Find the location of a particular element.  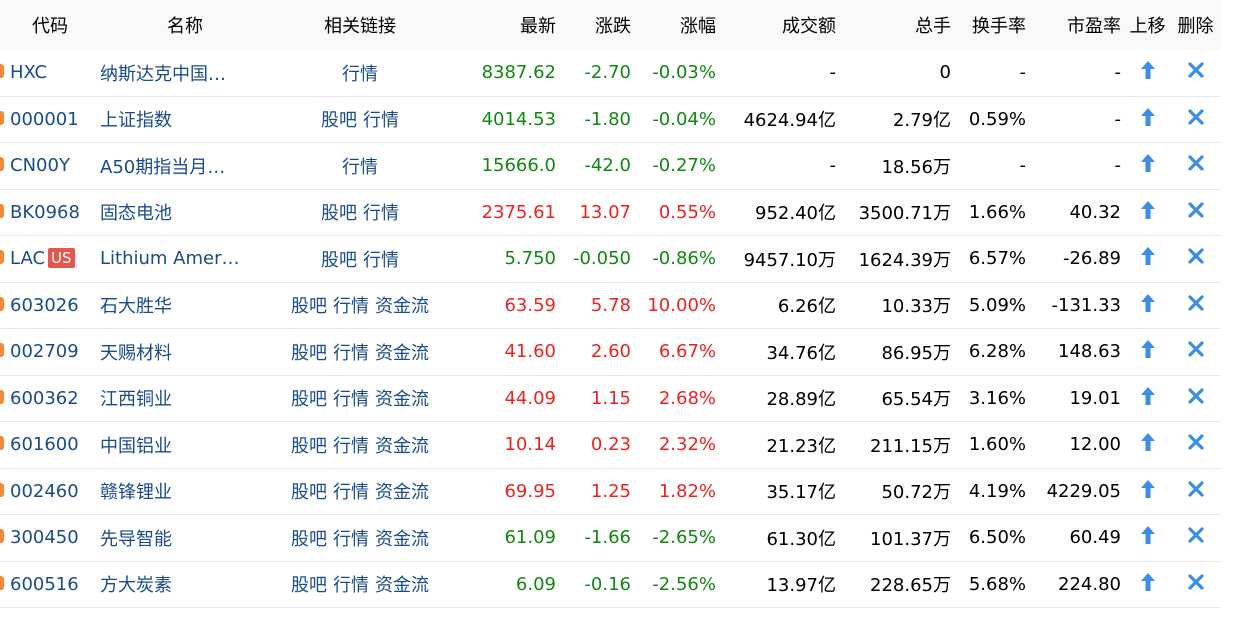

header-change: 涨跌 is located at coordinates (597, 25).